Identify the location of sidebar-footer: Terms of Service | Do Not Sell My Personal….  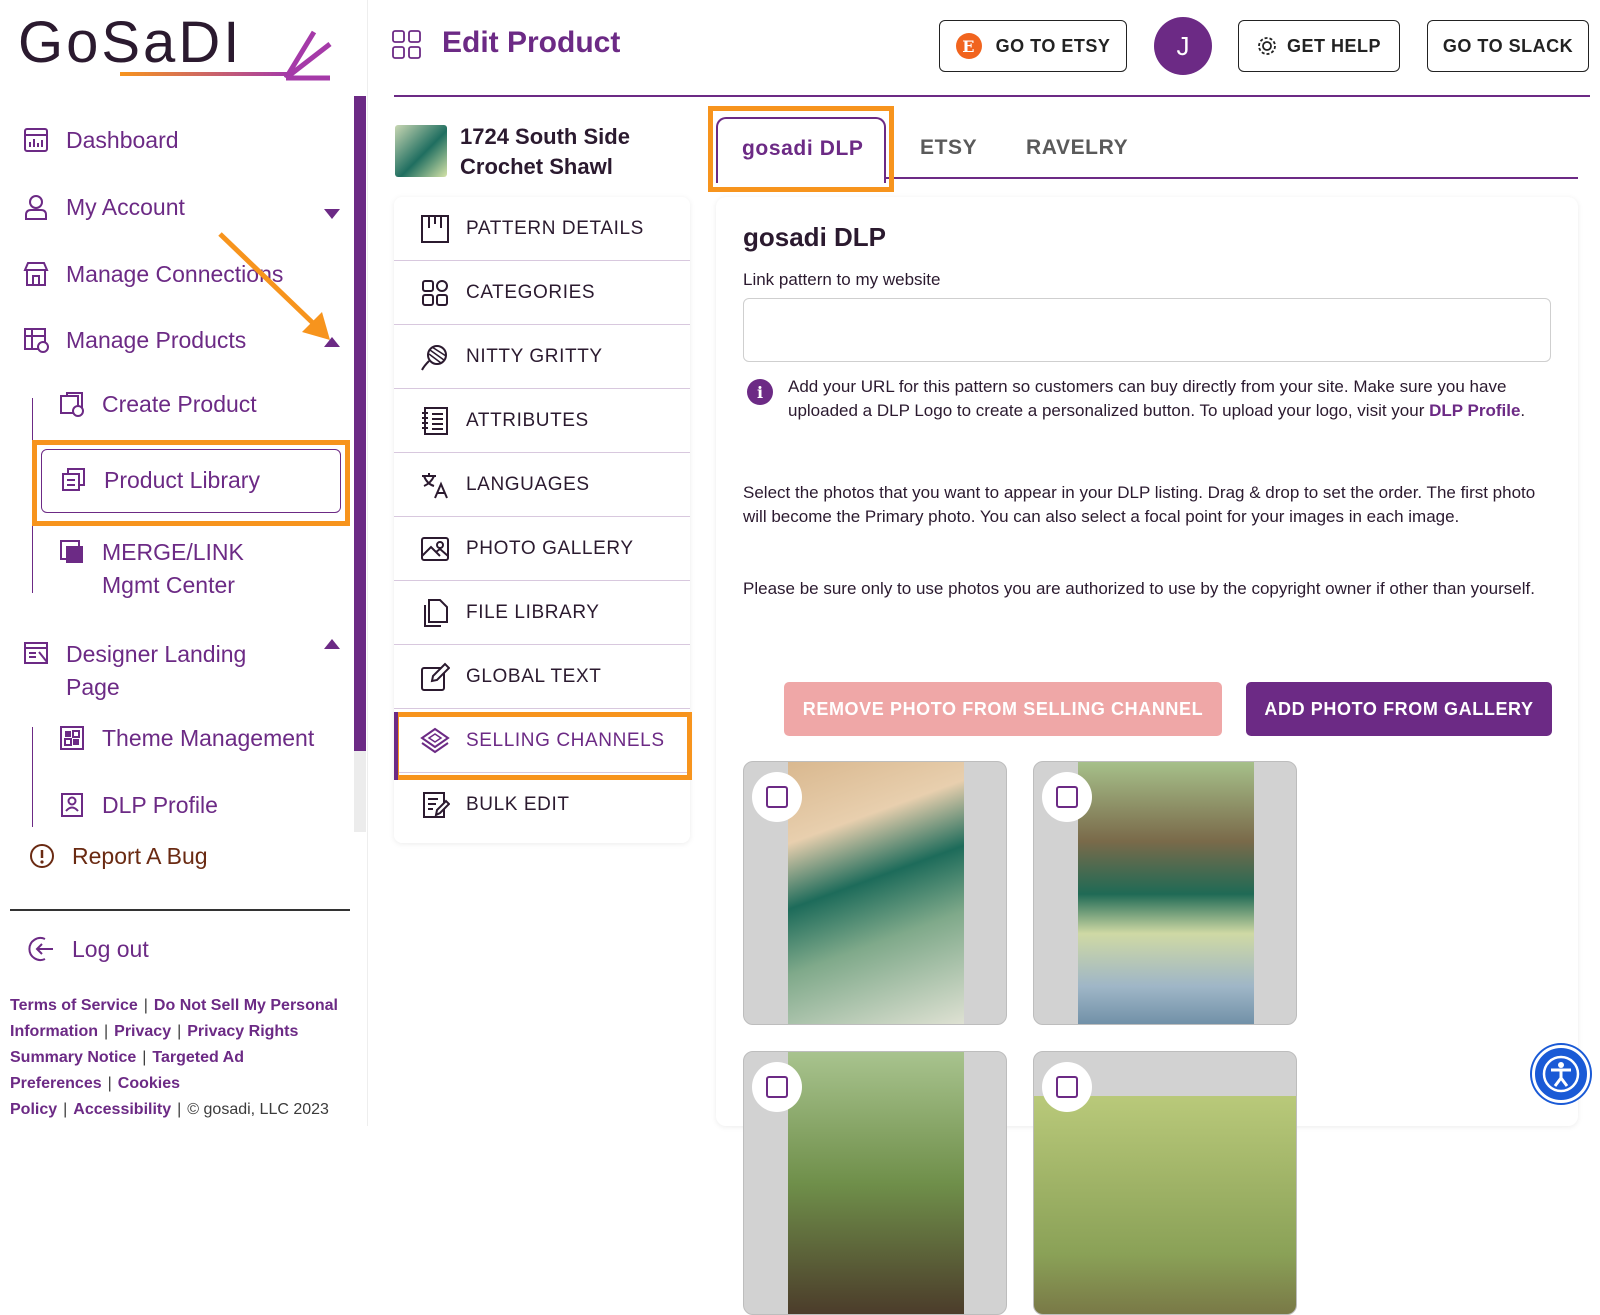
(174, 1057).